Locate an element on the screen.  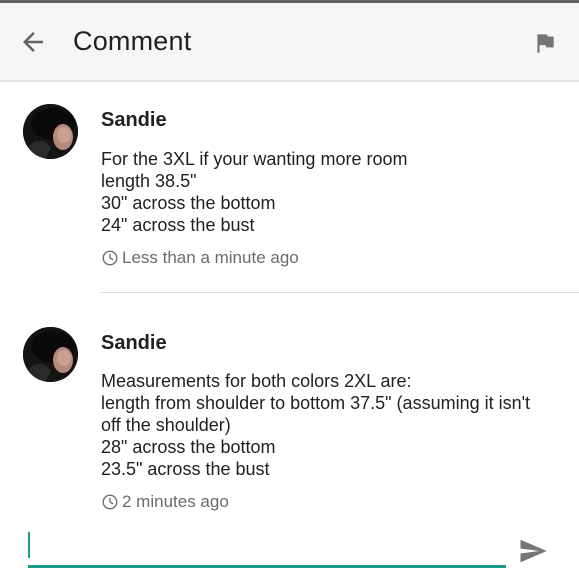
flag-icon is located at coordinates (545, 43).